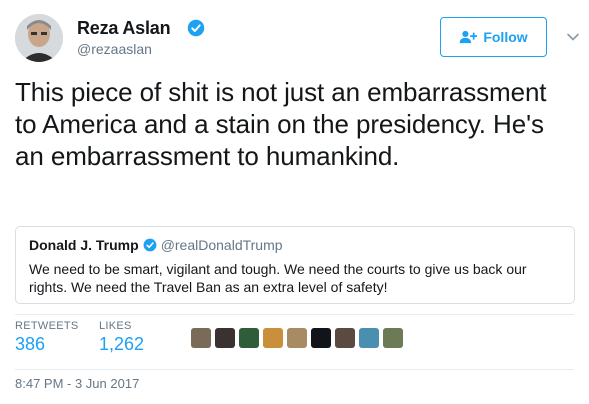 This screenshot has width=589, height=404. Describe the element at coordinates (221, 245) in the screenshot. I see `quoted-author-handle: @realDonaldTrump` at that location.